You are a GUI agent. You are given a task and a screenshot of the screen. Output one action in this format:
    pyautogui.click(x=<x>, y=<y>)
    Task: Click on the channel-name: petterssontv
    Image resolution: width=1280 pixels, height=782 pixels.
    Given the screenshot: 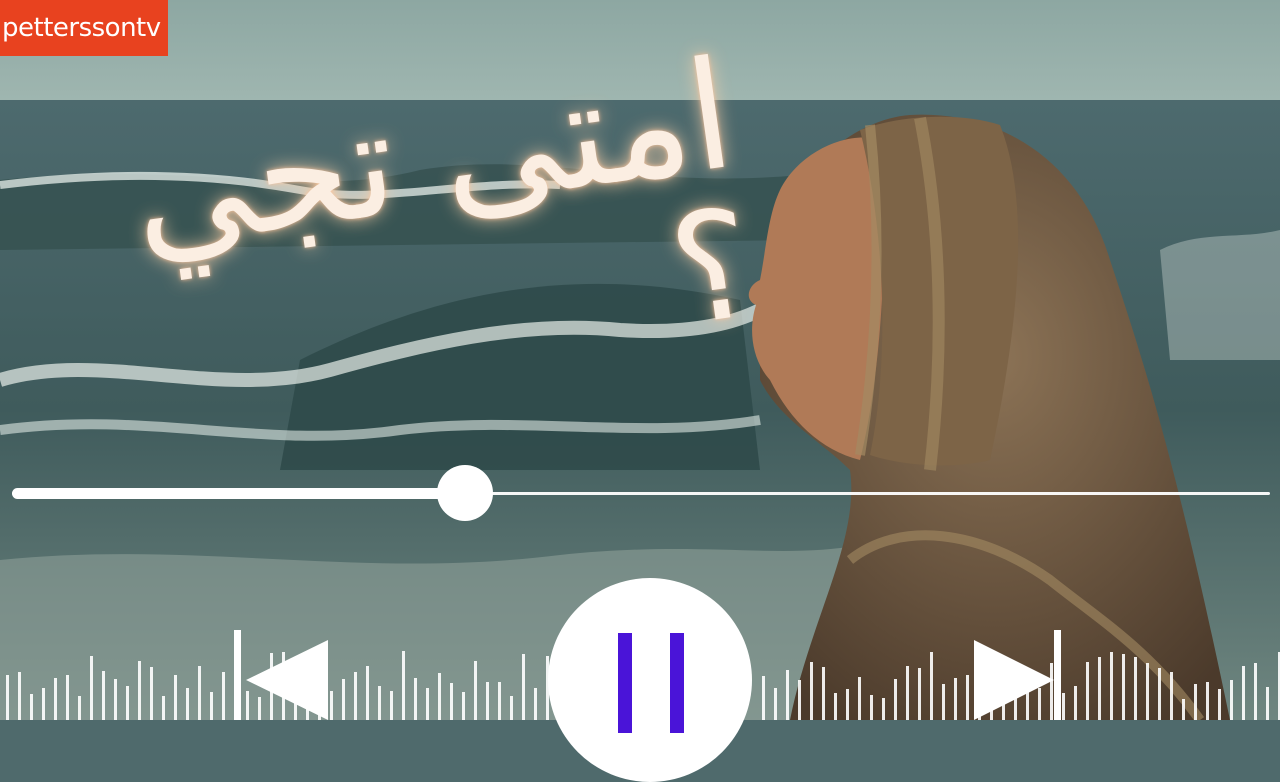 What is the action you would take?
    pyautogui.click(x=81, y=28)
    